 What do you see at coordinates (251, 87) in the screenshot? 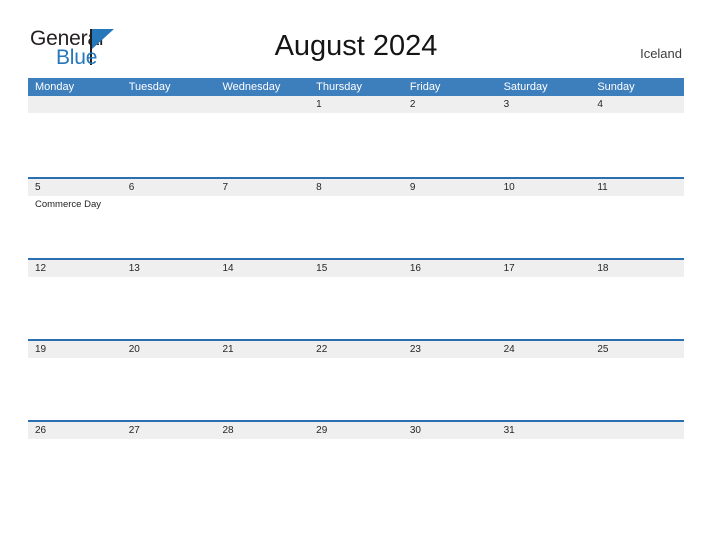
I see `weekday-header-wednesday: Wednesday` at bounding box center [251, 87].